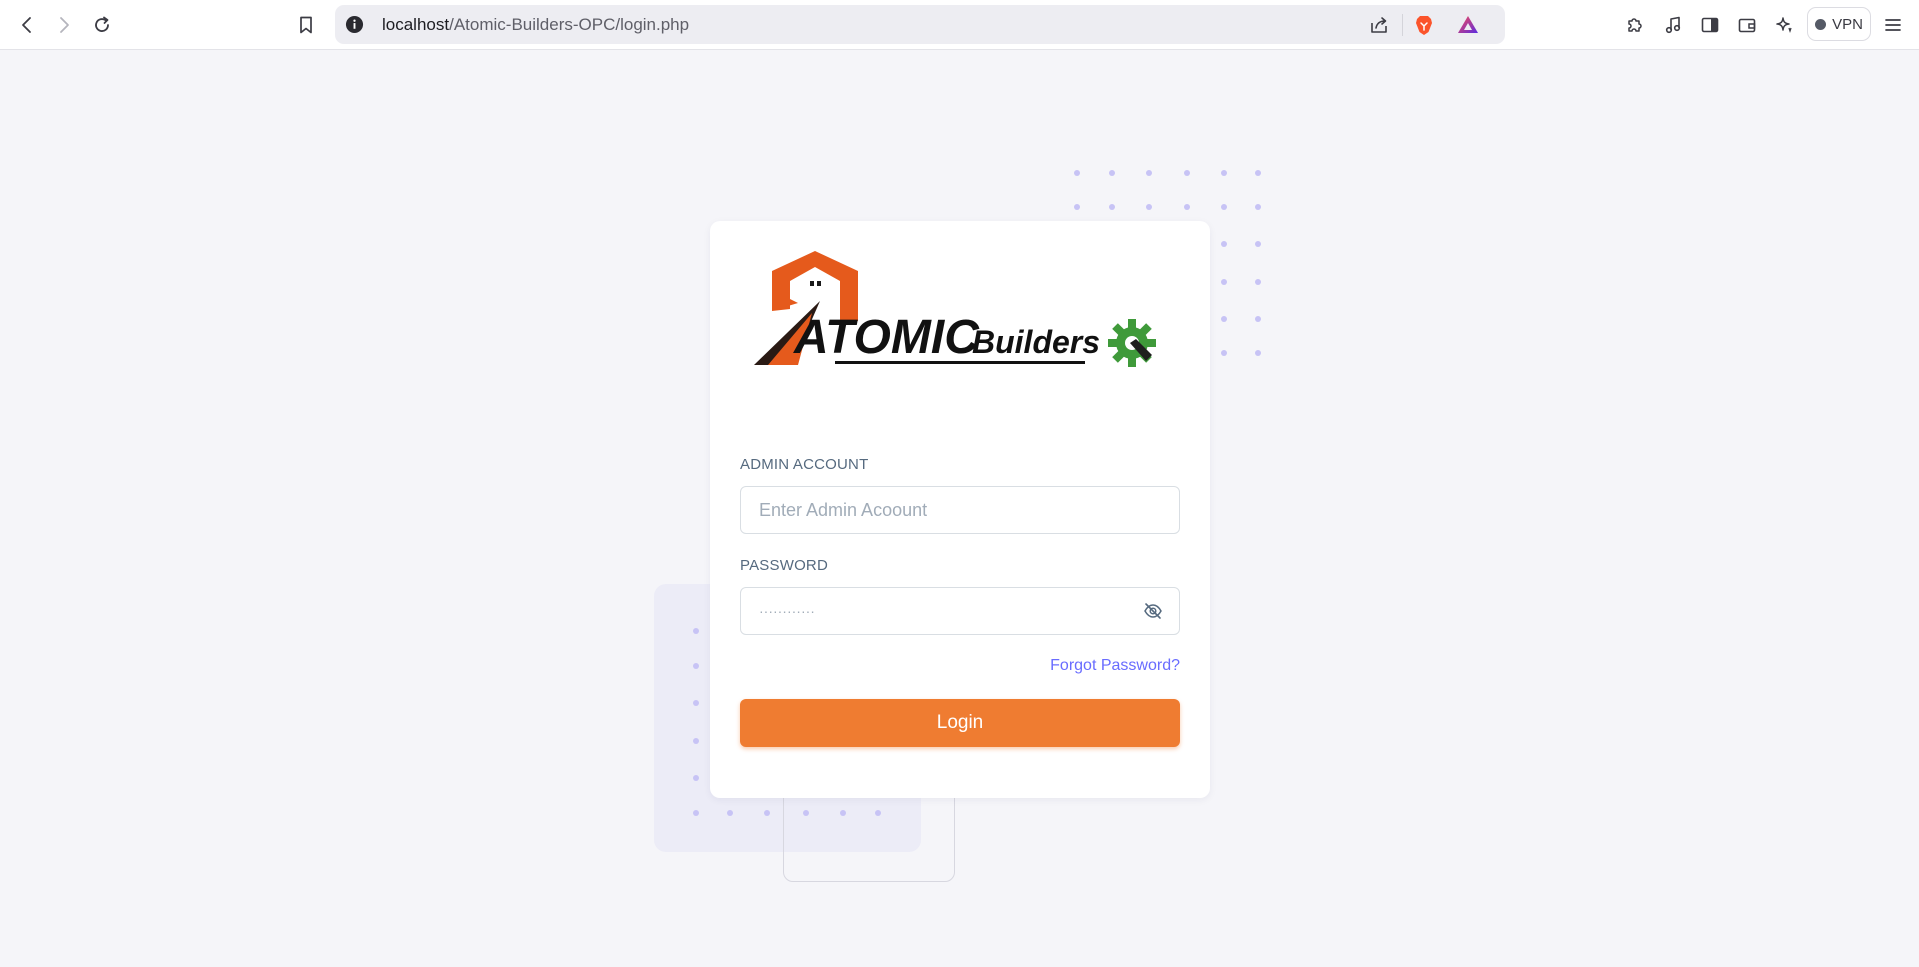  Describe the element at coordinates (1468, 25) in the screenshot. I see `triangle-icon` at that location.